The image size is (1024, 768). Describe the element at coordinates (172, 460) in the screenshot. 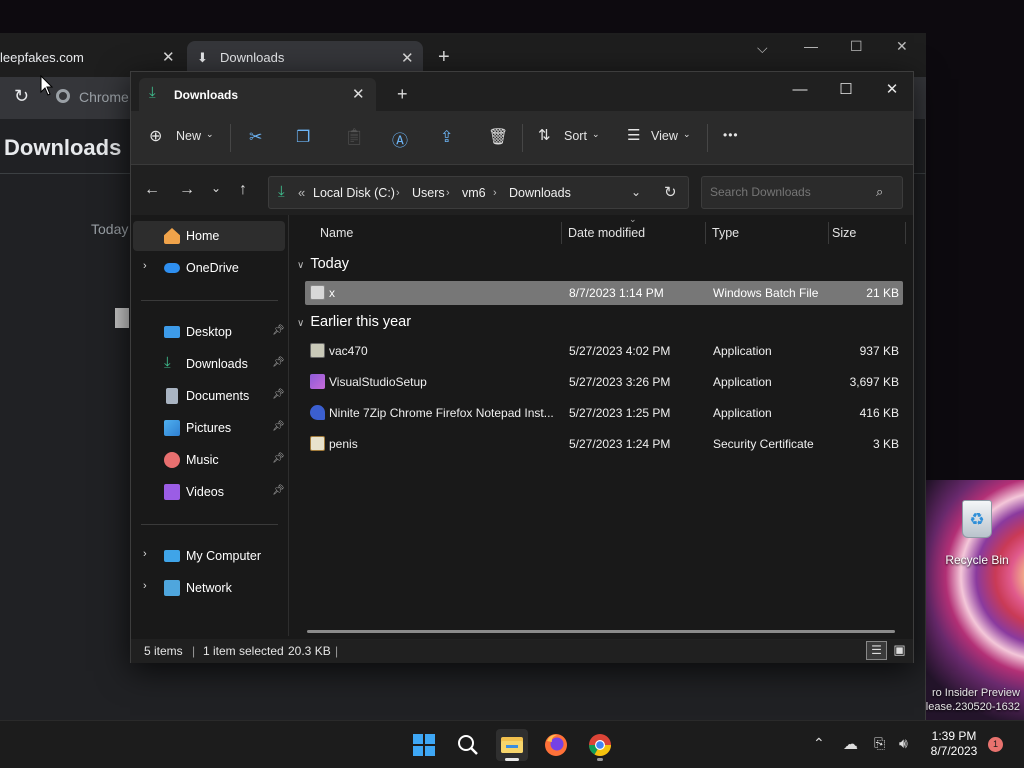

I see `music-icon` at that location.